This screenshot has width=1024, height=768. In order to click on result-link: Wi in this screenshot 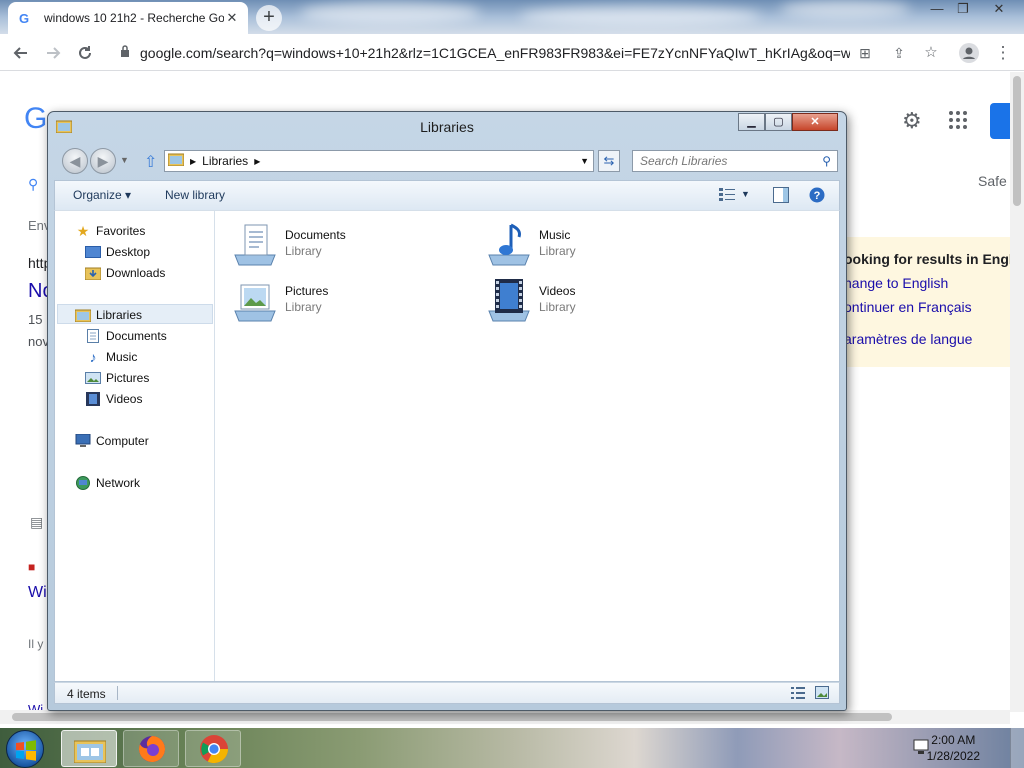, I will do `click(37, 593)`.